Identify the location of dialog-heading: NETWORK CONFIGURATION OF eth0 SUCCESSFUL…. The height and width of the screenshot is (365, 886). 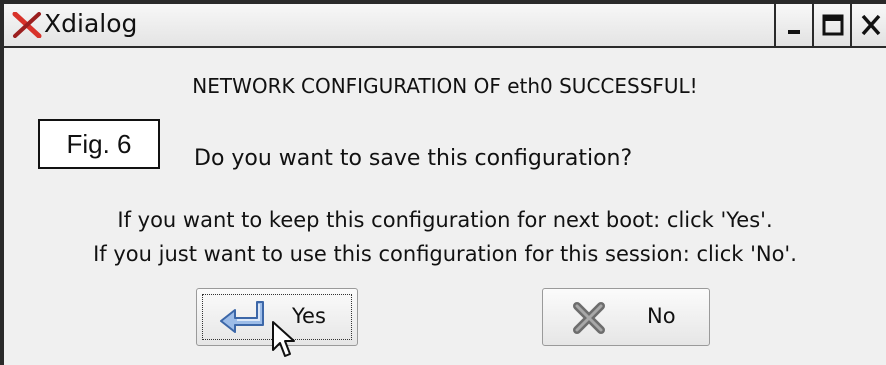
(445, 86).